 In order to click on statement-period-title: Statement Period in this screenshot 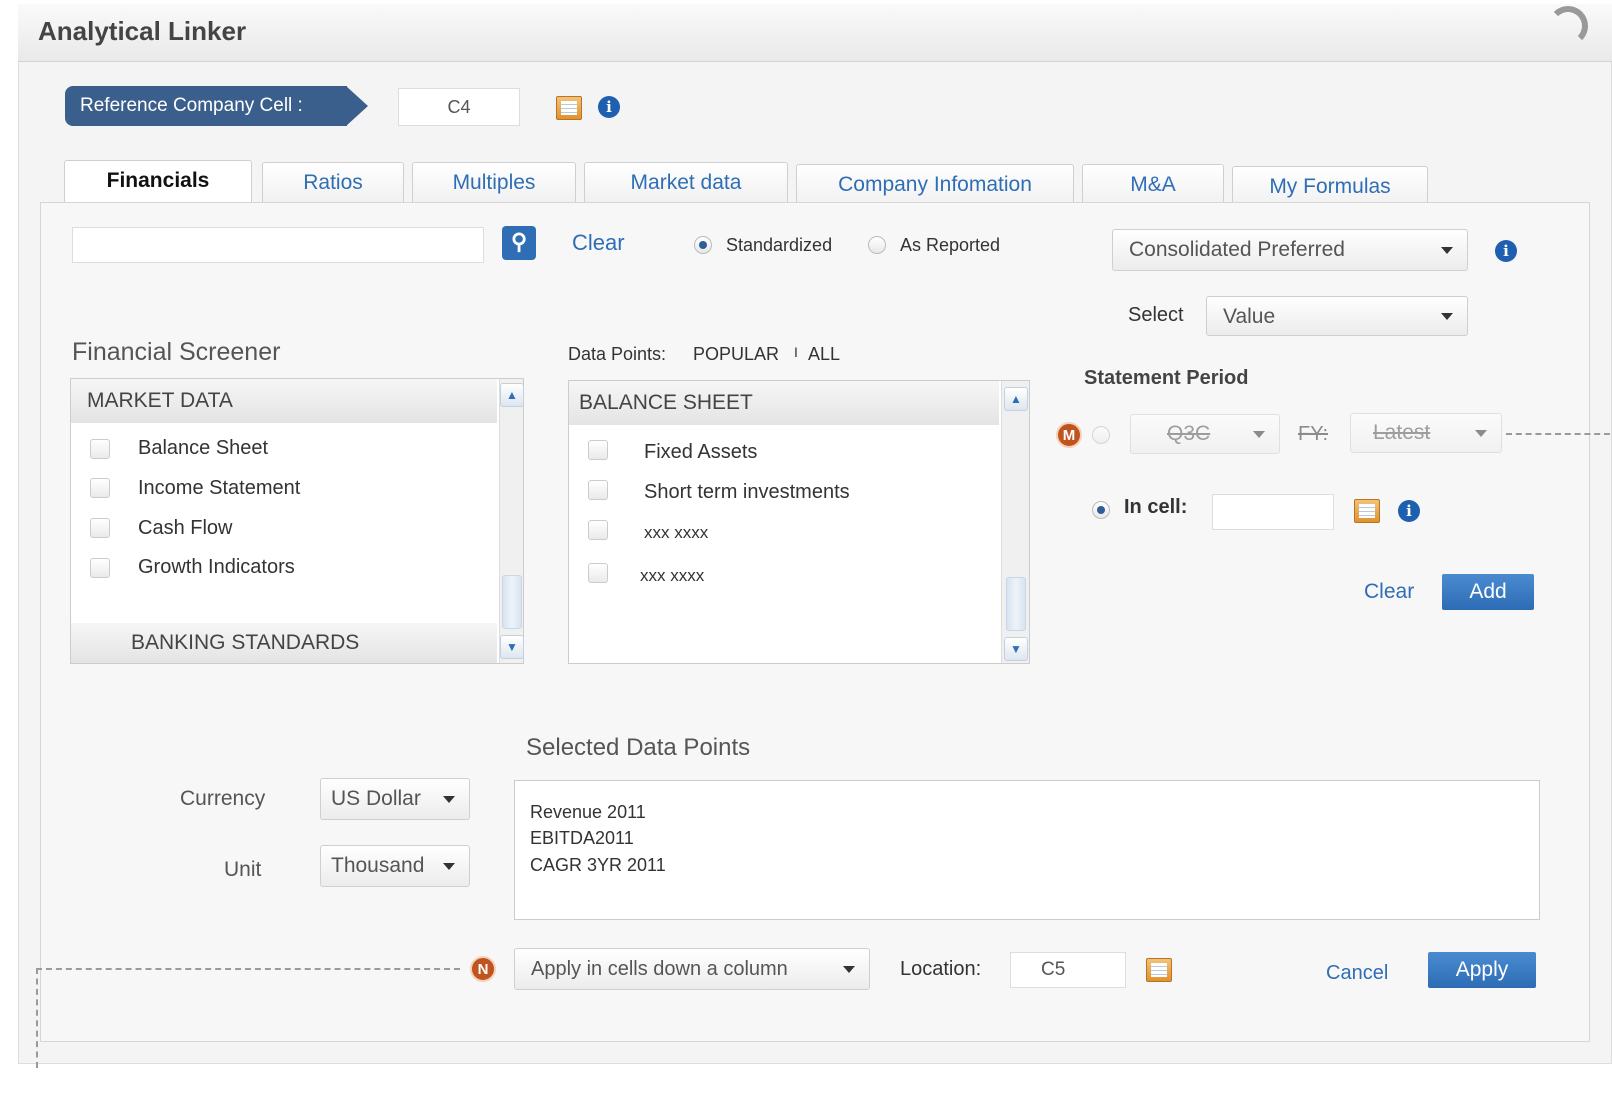, I will do `click(1166, 378)`.